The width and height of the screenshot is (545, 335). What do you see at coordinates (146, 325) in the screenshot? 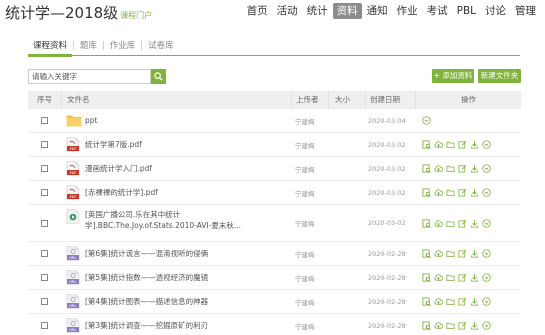
I see `file-name-link: [第3集]统计调查——挖掘原矿的利刃` at bounding box center [146, 325].